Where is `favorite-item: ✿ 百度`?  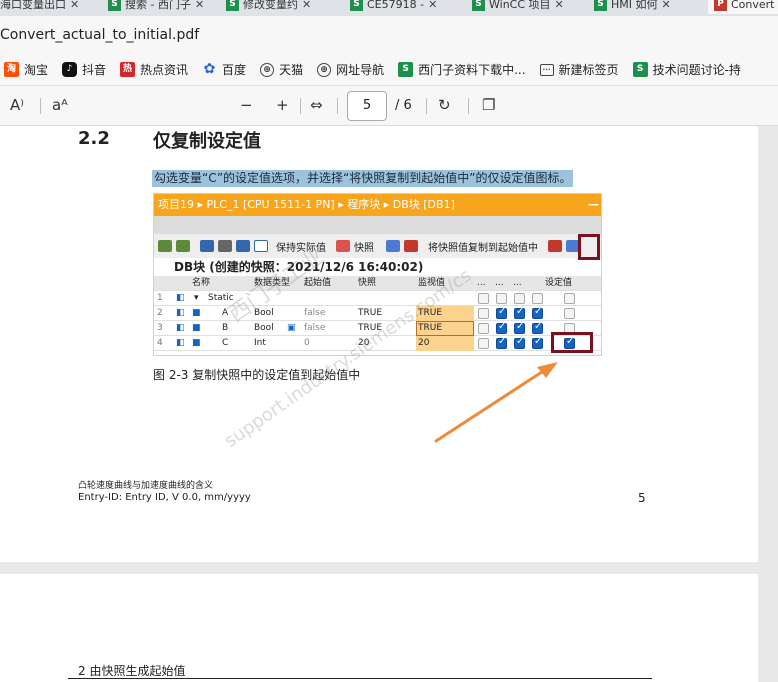 favorite-item: ✿ 百度 is located at coordinates (224, 69).